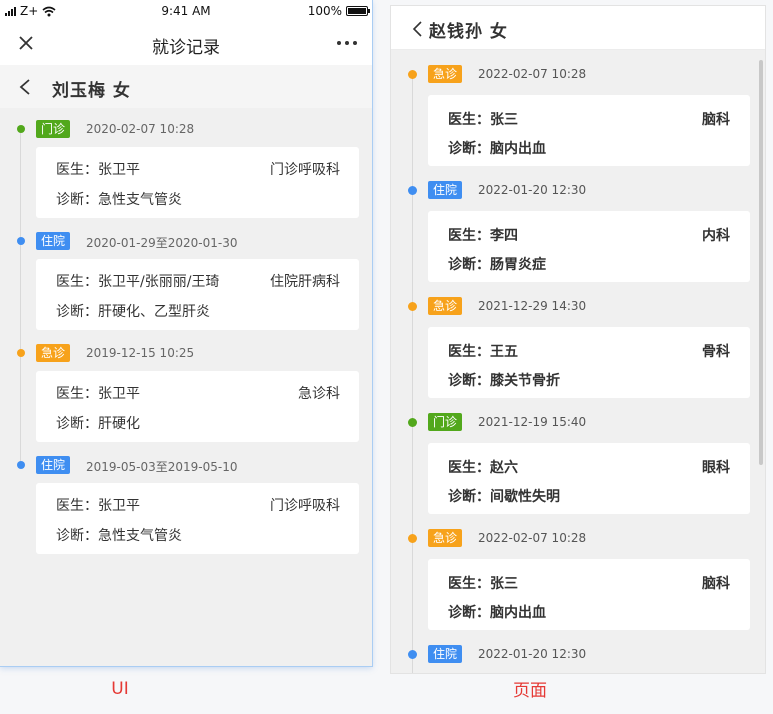 The height and width of the screenshot is (714, 773). What do you see at coordinates (347, 43) in the screenshot?
I see `more-icon` at bounding box center [347, 43].